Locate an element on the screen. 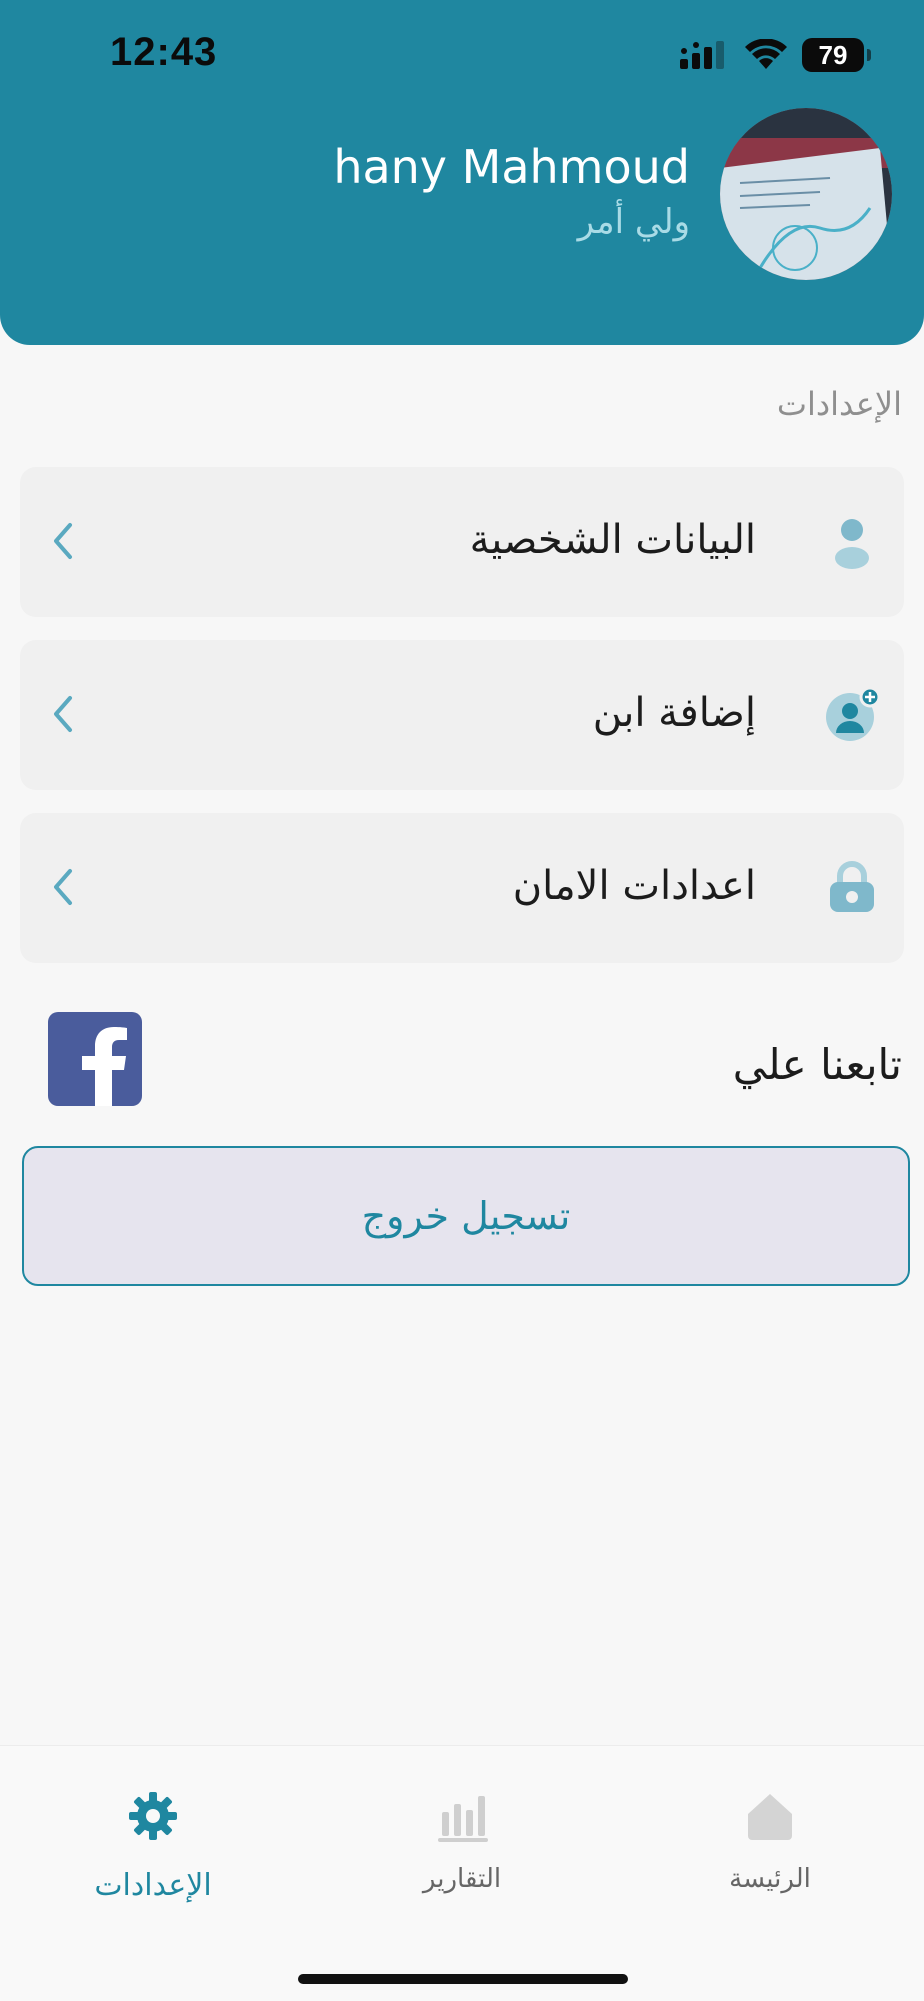 The image size is (924, 2001). signal-icon is located at coordinates (702, 55).